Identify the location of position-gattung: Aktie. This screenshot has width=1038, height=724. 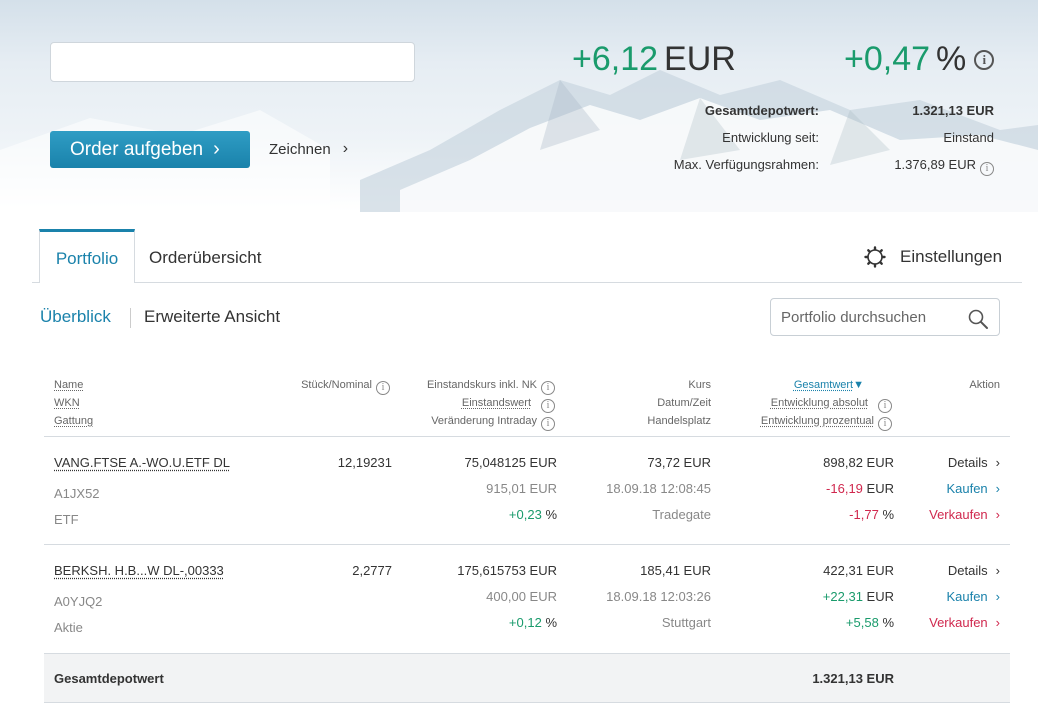
(68, 627).